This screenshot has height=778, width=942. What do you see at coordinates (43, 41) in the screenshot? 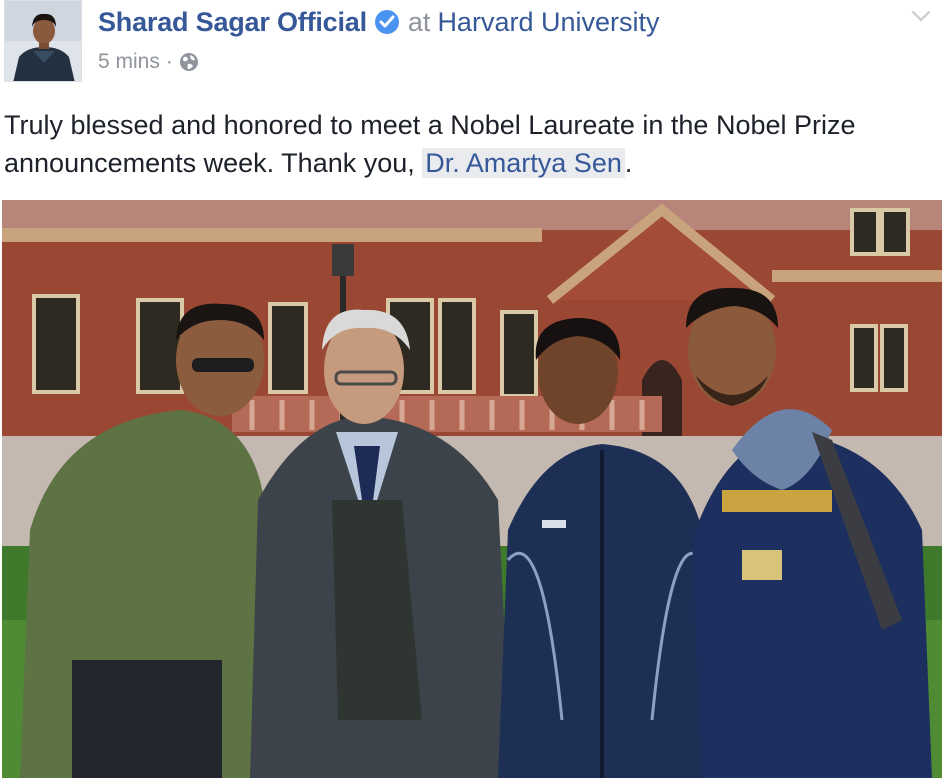
I see `author-avatar` at bounding box center [43, 41].